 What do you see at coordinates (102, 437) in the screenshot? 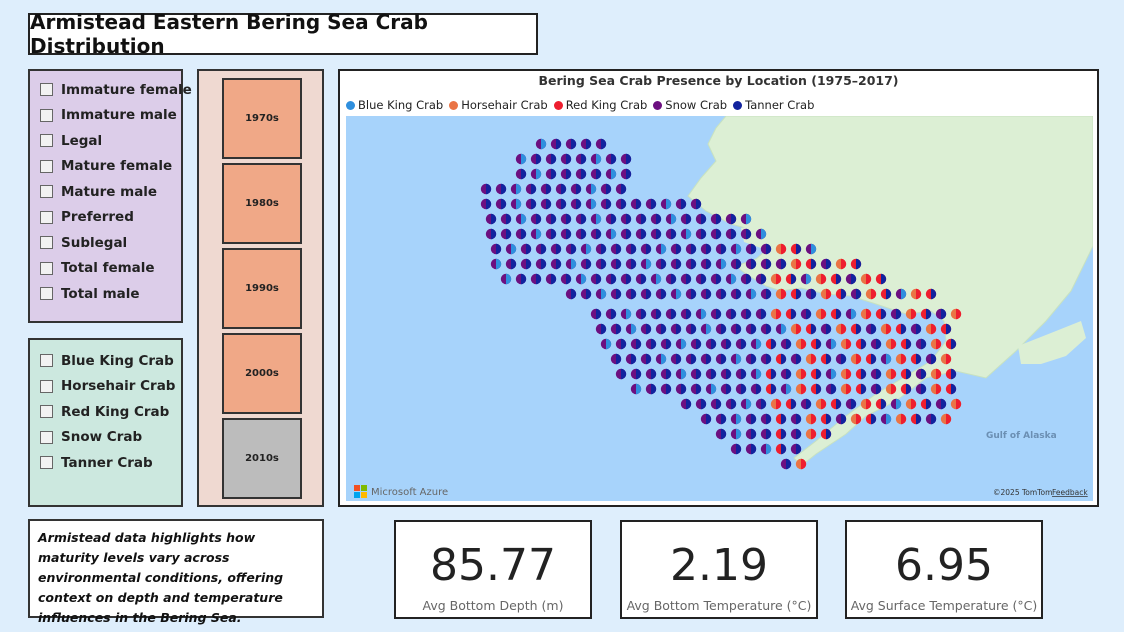
I see `slicer-item-label: Snow Crab` at bounding box center [102, 437].